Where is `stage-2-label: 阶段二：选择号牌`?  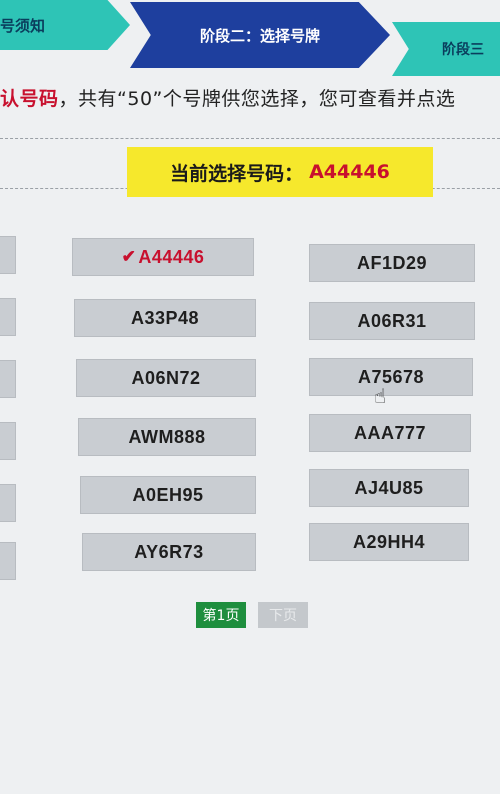
stage-2-label: 阶段二：选择号牌 is located at coordinates (259, 35).